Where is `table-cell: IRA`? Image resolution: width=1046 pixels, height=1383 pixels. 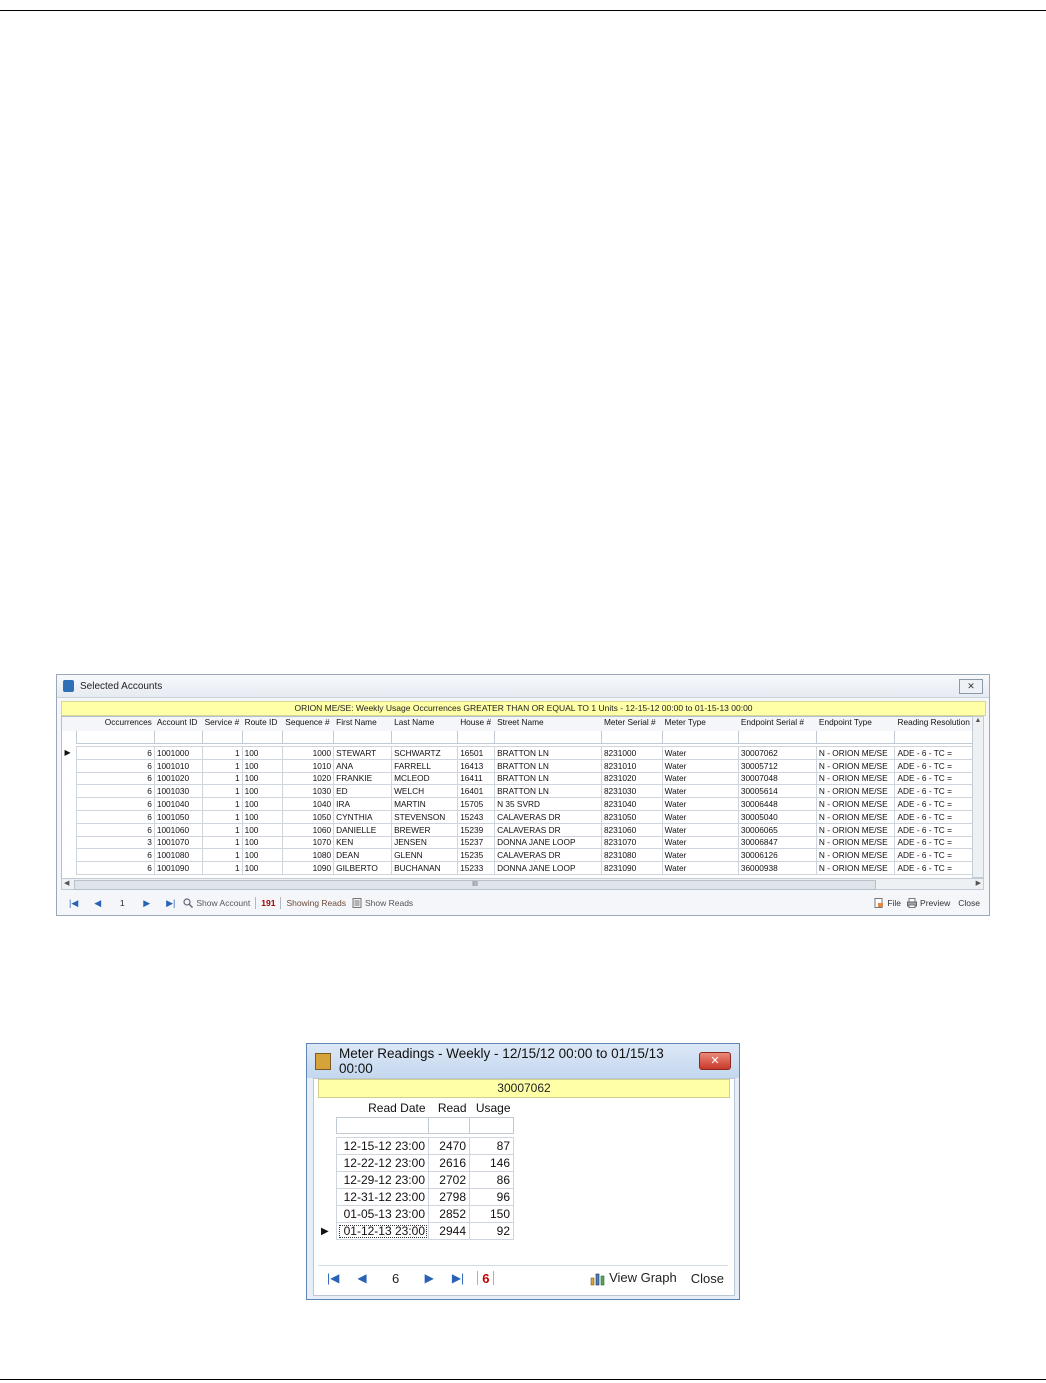 table-cell: IRA is located at coordinates (363, 804).